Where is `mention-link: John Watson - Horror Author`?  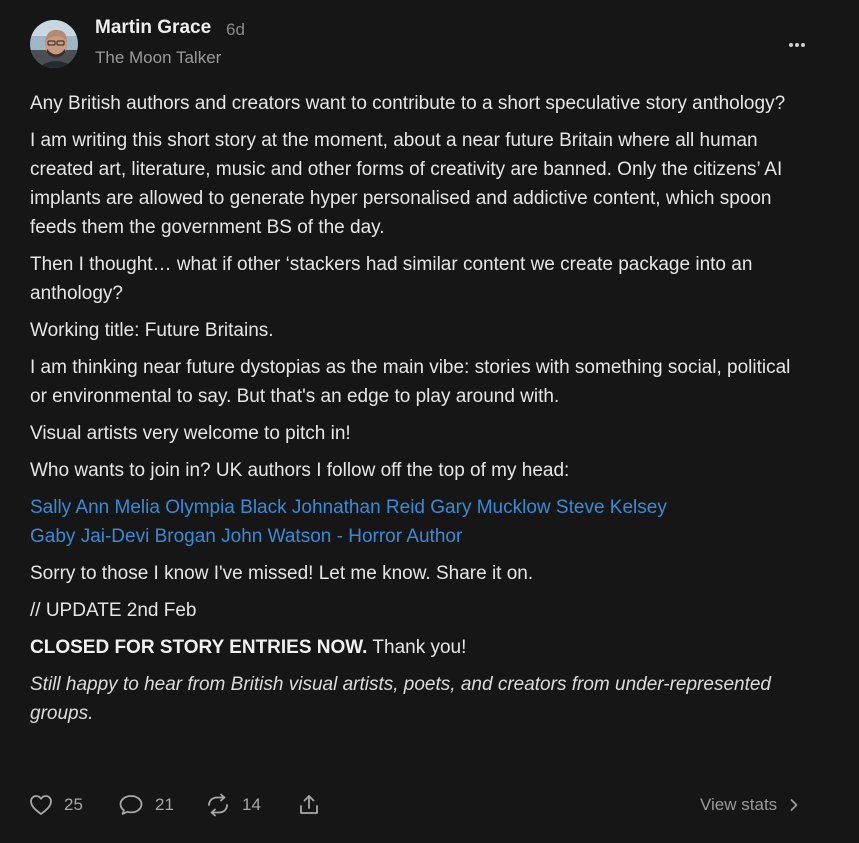
mention-link: John Watson - Horror Author is located at coordinates (341, 536).